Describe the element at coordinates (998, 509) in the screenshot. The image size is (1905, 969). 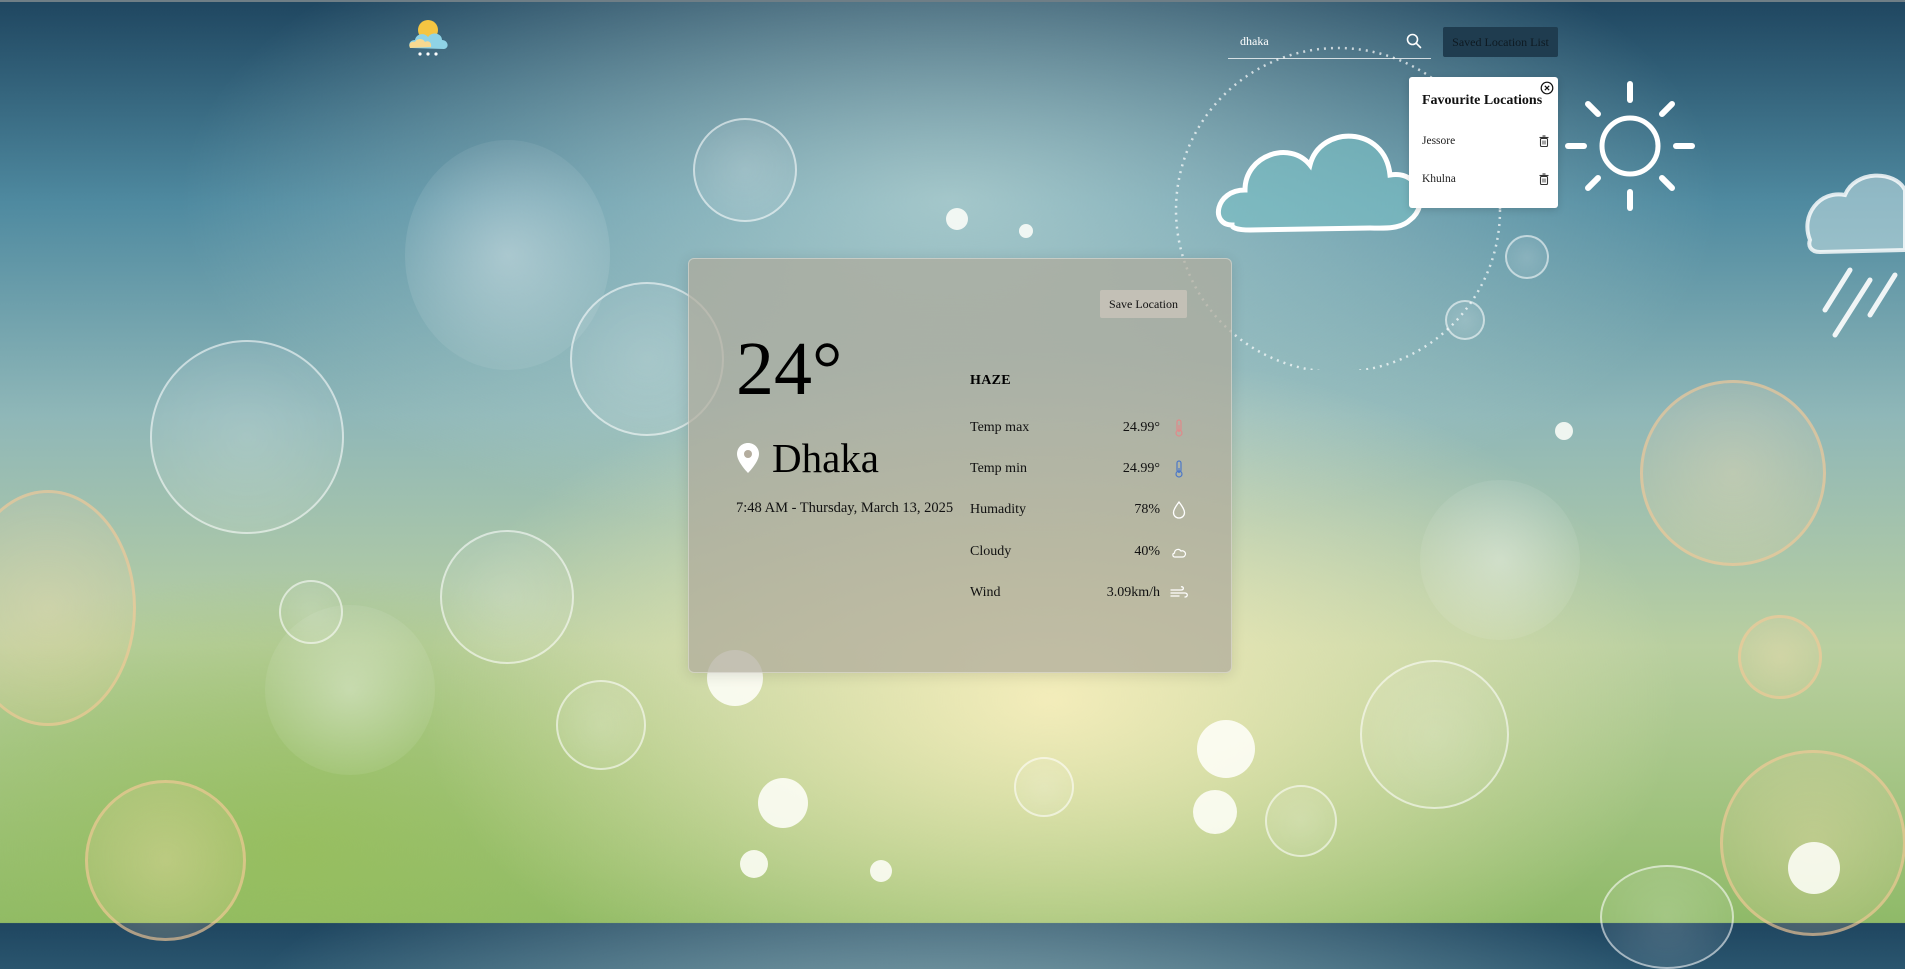
I see `stat-label: Humadity` at that location.